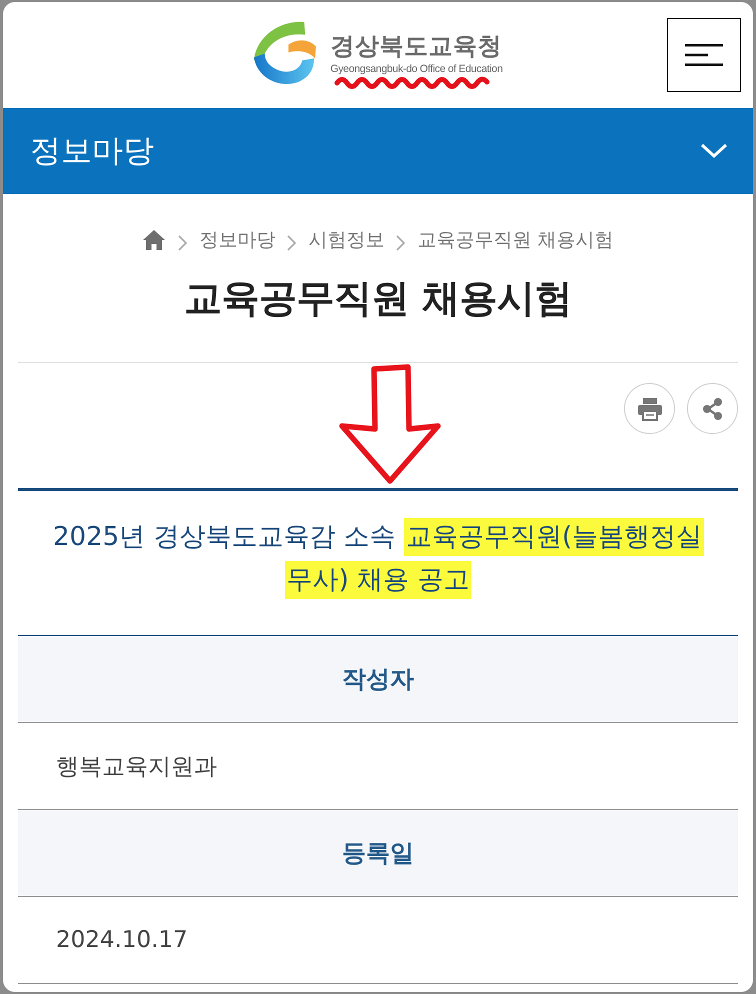 The image size is (756, 994). Describe the element at coordinates (378, 853) in the screenshot. I see `field-label: 등록일` at that location.